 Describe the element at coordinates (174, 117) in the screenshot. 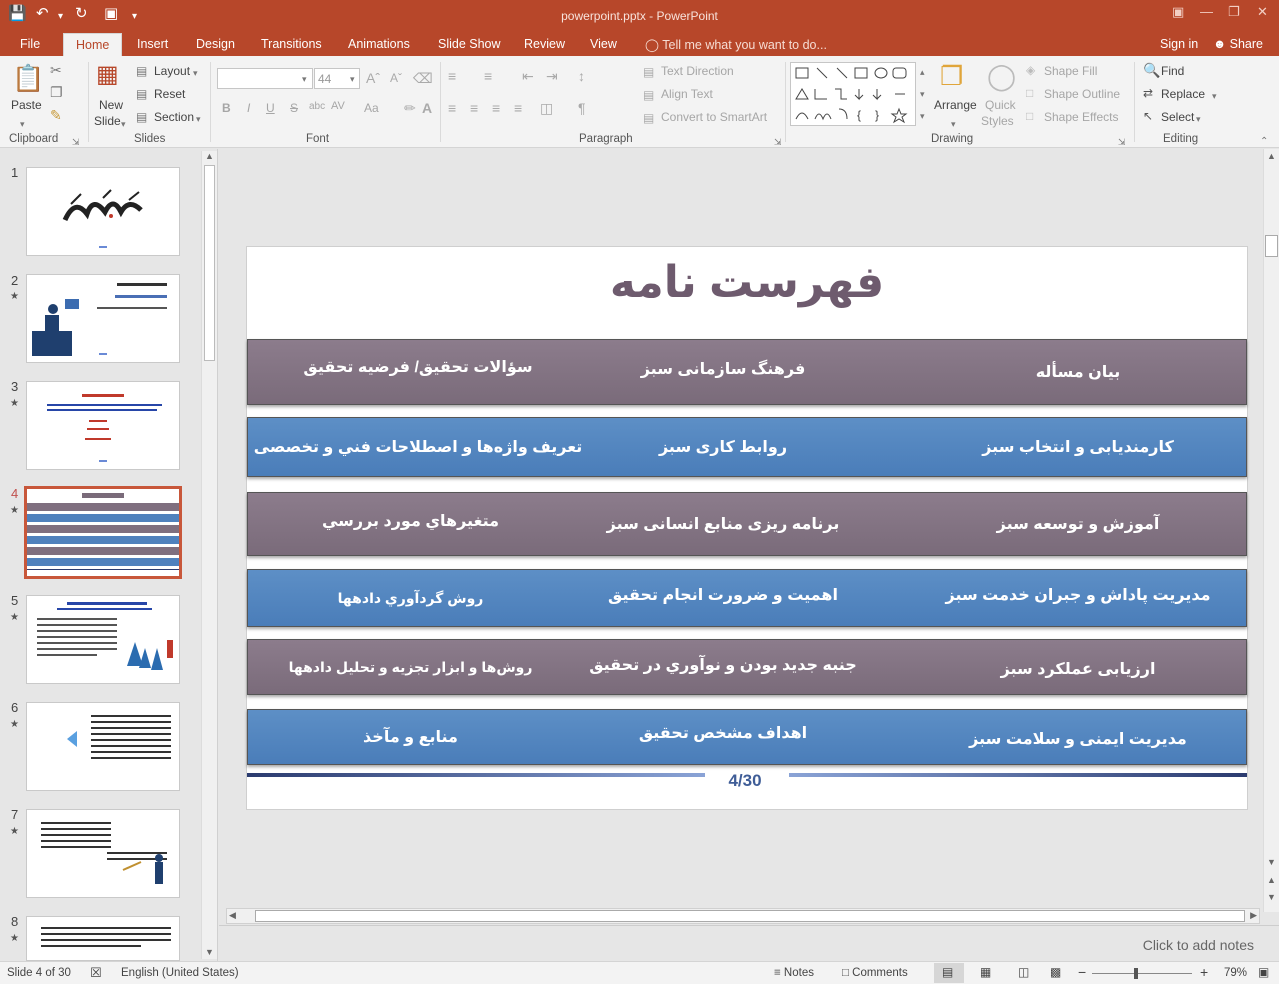

I see `section-button: Section` at that location.